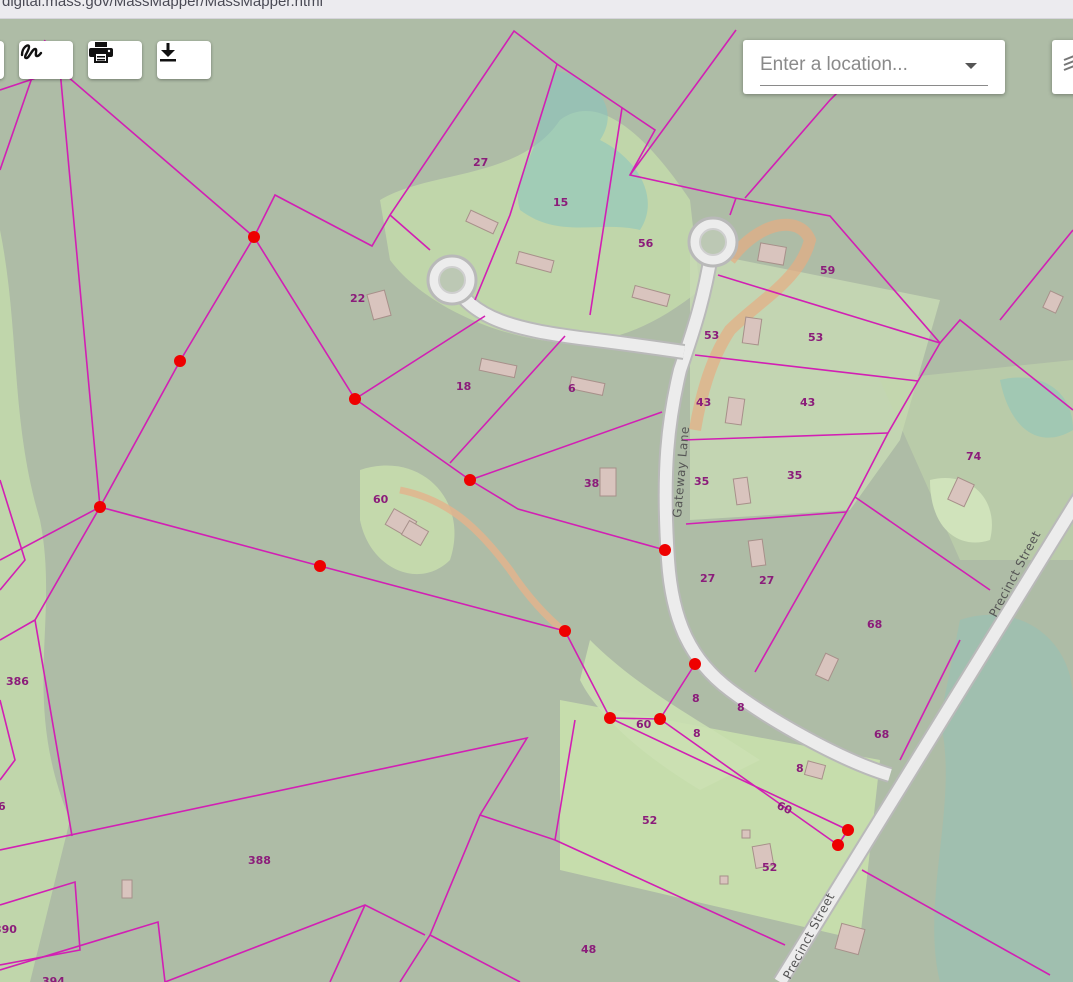  I want to click on parcel-label: 74, so click(974, 456).